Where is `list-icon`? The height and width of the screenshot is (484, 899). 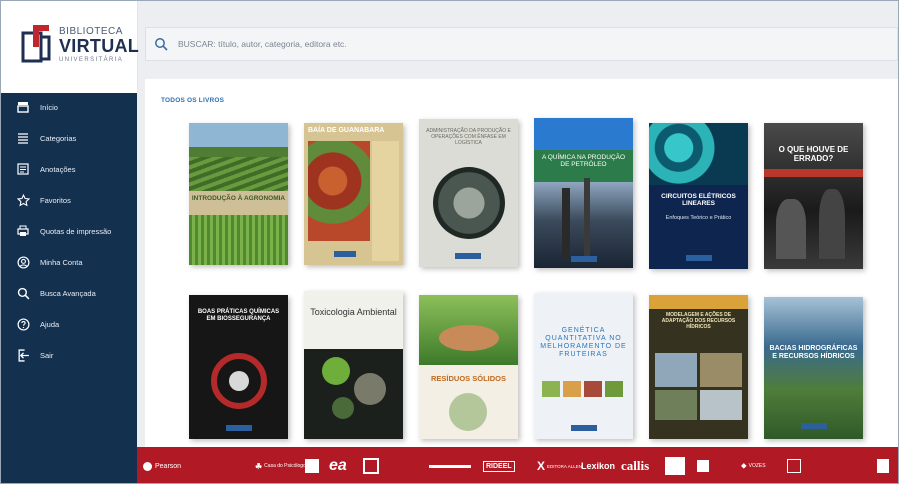 list-icon is located at coordinates (23, 138).